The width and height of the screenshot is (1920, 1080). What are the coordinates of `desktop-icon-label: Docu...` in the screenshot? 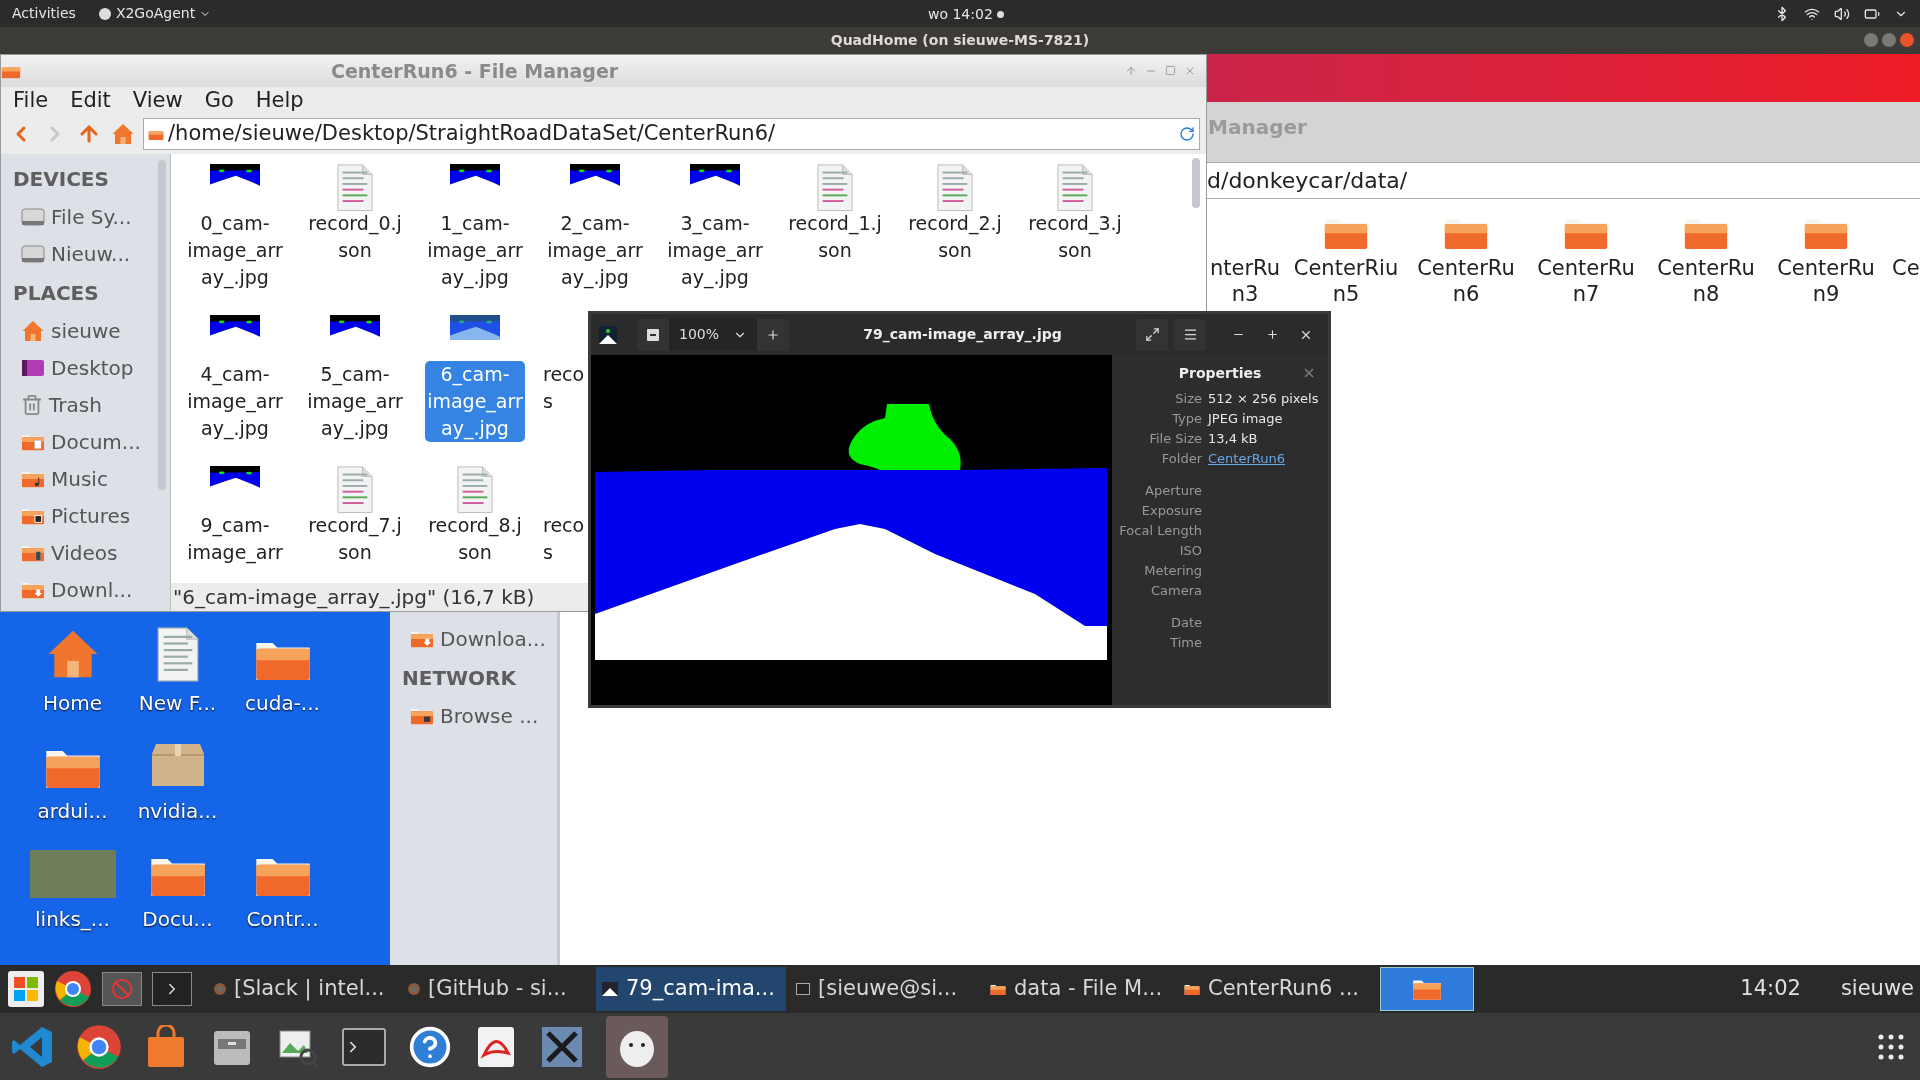 It's located at (177, 919).